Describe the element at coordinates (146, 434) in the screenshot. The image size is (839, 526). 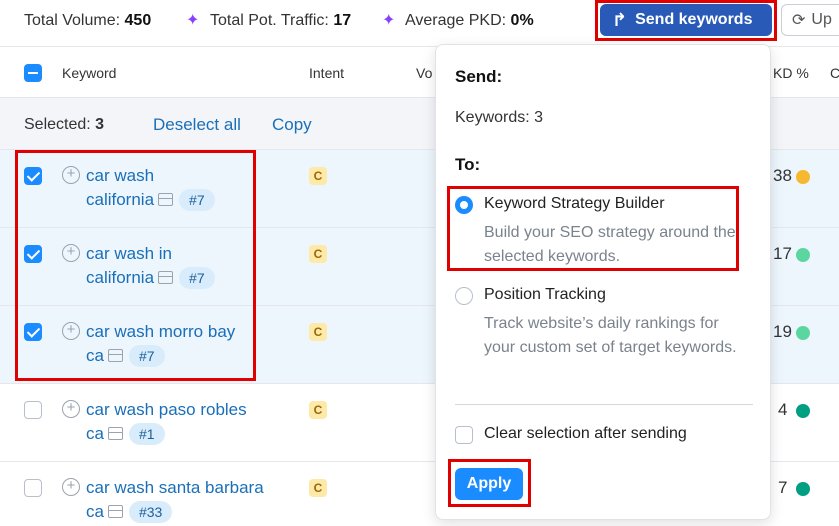
I see `position-badge: #1` at that location.